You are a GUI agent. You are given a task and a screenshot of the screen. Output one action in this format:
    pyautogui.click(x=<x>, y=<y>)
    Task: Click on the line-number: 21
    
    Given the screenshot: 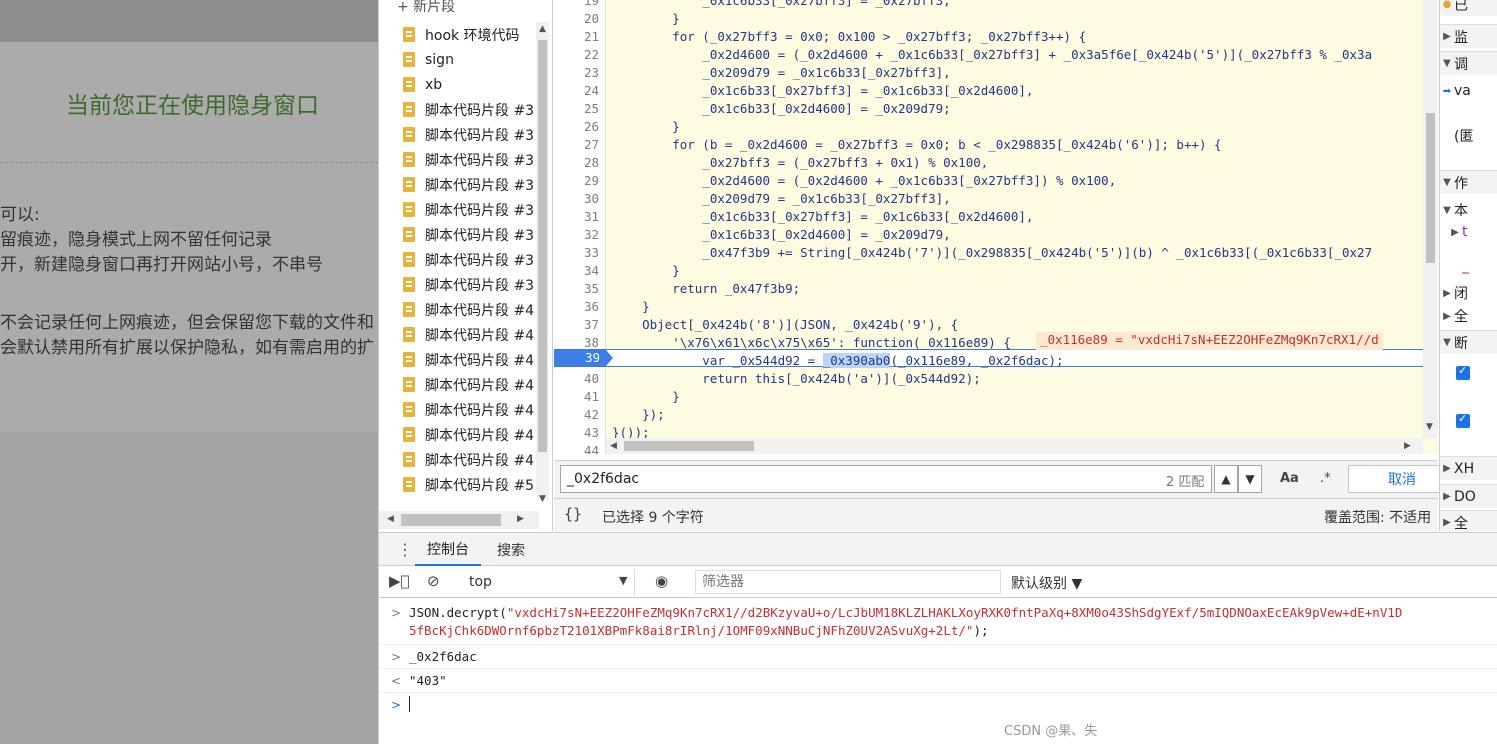 What is the action you would take?
    pyautogui.click(x=576, y=36)
    